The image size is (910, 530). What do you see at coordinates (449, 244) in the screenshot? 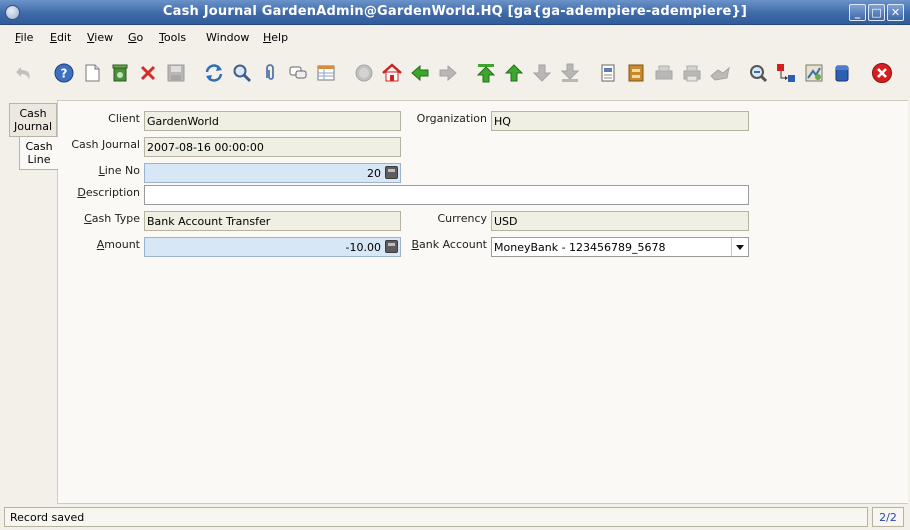
I see `bank-account-label: Bank Account` at bounding box center [449, 244].